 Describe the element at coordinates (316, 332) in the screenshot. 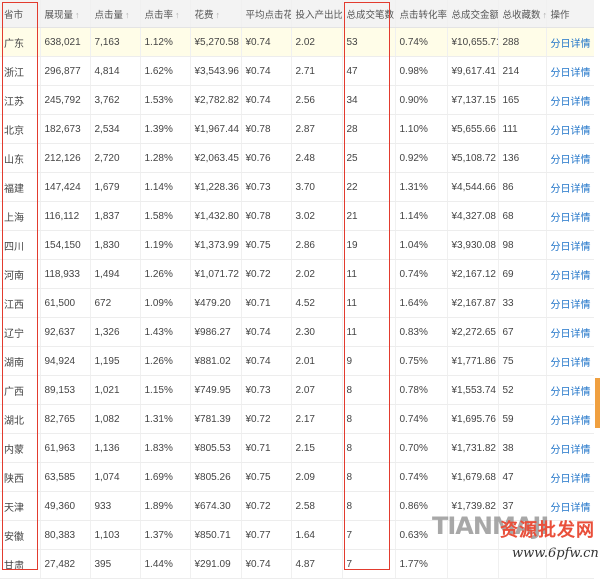

I see `table-cell: 2.30` at that location.